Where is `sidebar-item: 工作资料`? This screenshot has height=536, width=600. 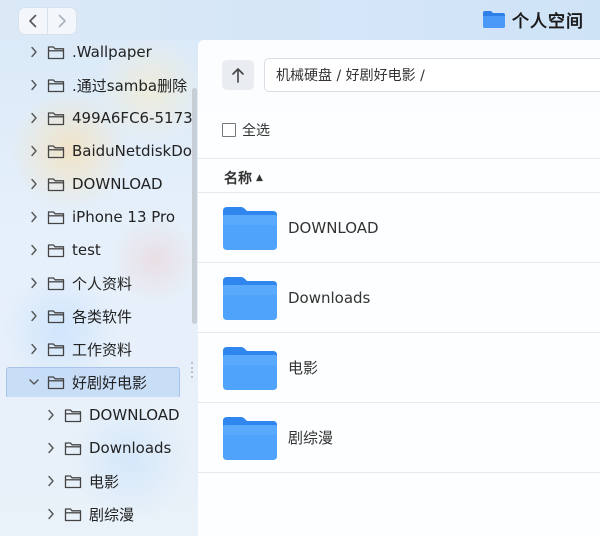 sidebar-item: 工作资料 is located at coordinates (99, 349).